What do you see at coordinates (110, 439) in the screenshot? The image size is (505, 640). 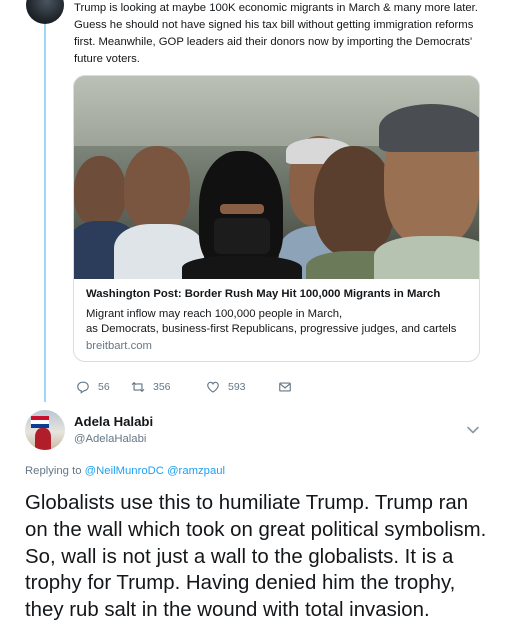 I see `reply-author-handle: @AdelaHalabi` at bounding box center [110, 439].